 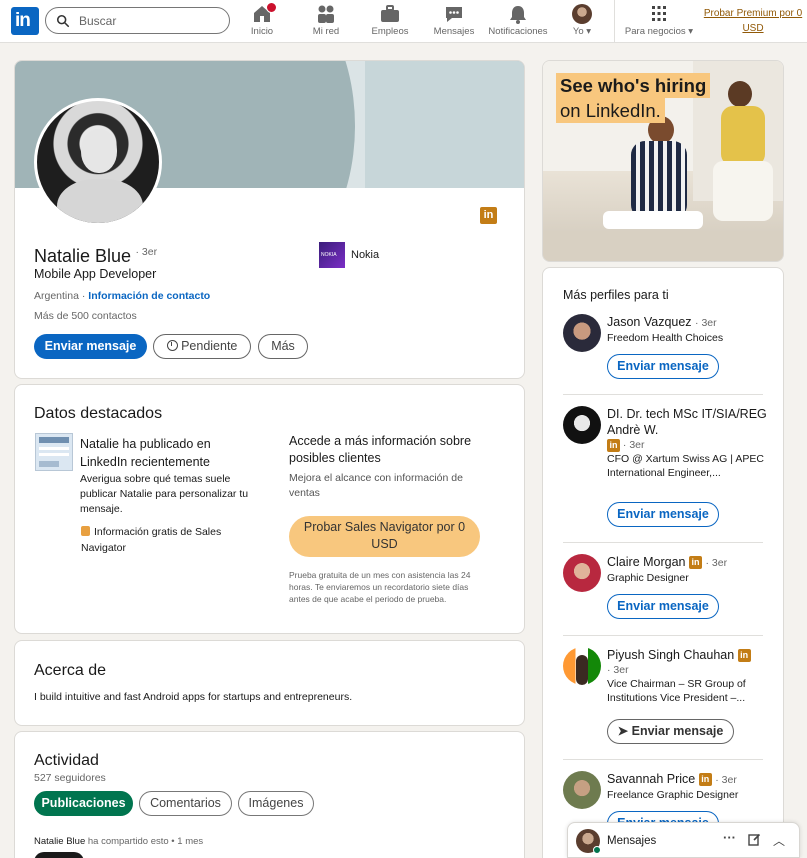 I want to click on nav-business: Para negocios ▾, so click(x=659, y=22).